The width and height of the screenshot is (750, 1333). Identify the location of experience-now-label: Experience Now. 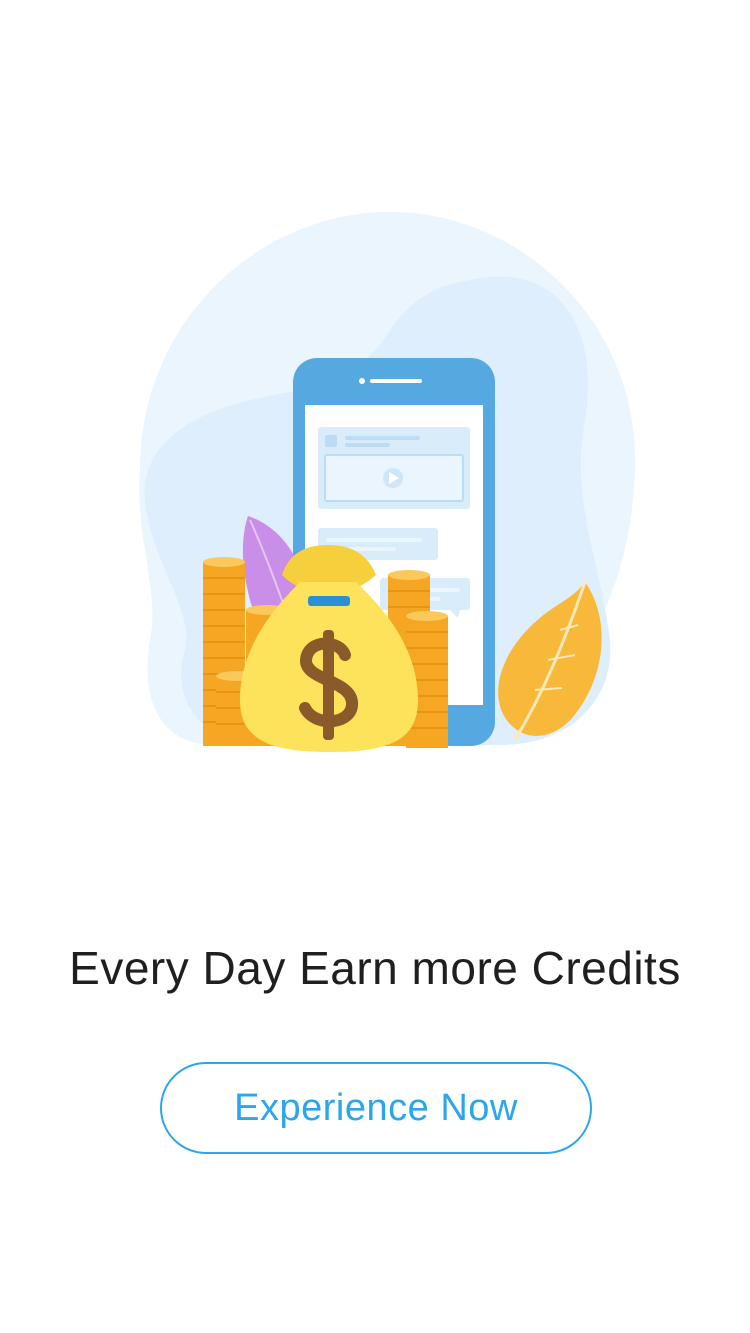
(376, 1107).